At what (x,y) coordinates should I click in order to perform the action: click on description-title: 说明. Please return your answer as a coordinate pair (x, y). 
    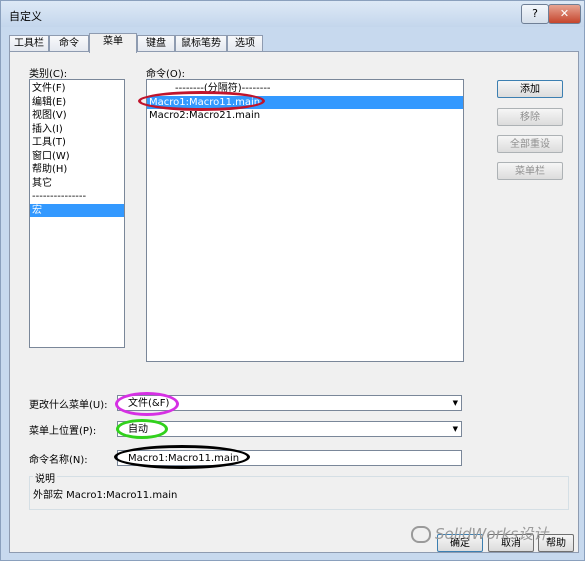
    Looking at the image, I should click on (45, 477).